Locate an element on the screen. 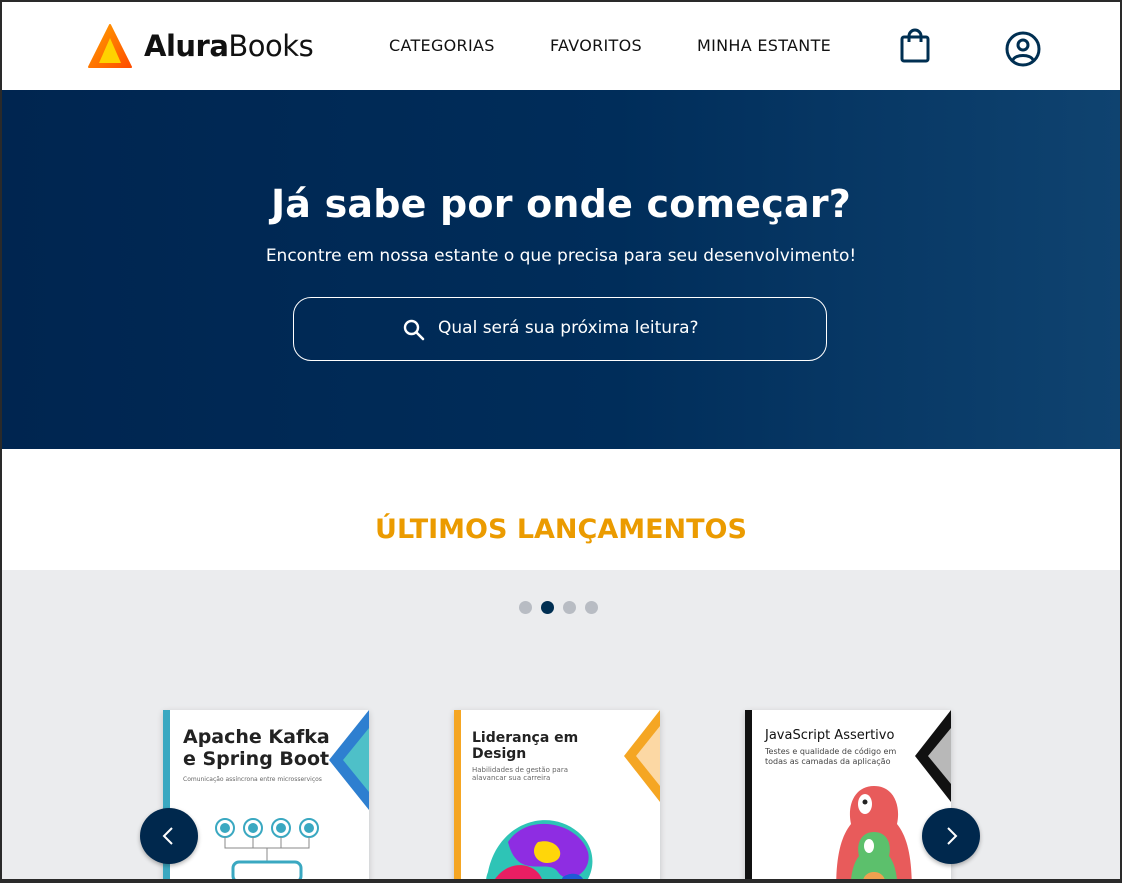 The width and height of the screenshot is (1122, 883). shopping-bag-icon is located at coordinates (915, 48).